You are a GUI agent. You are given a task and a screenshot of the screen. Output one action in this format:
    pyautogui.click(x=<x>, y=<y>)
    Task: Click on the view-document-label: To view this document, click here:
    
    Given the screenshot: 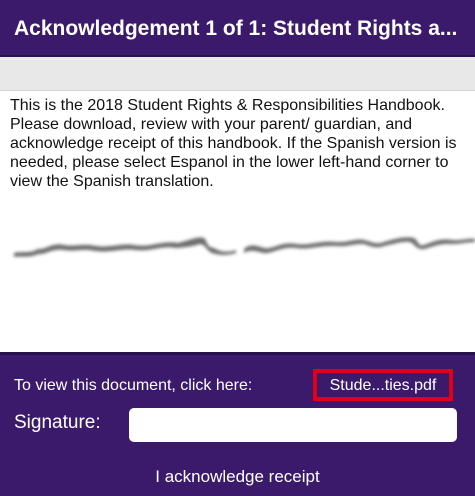 What is the action you would take?
    pyautogui.click(x=133, y=385)
    